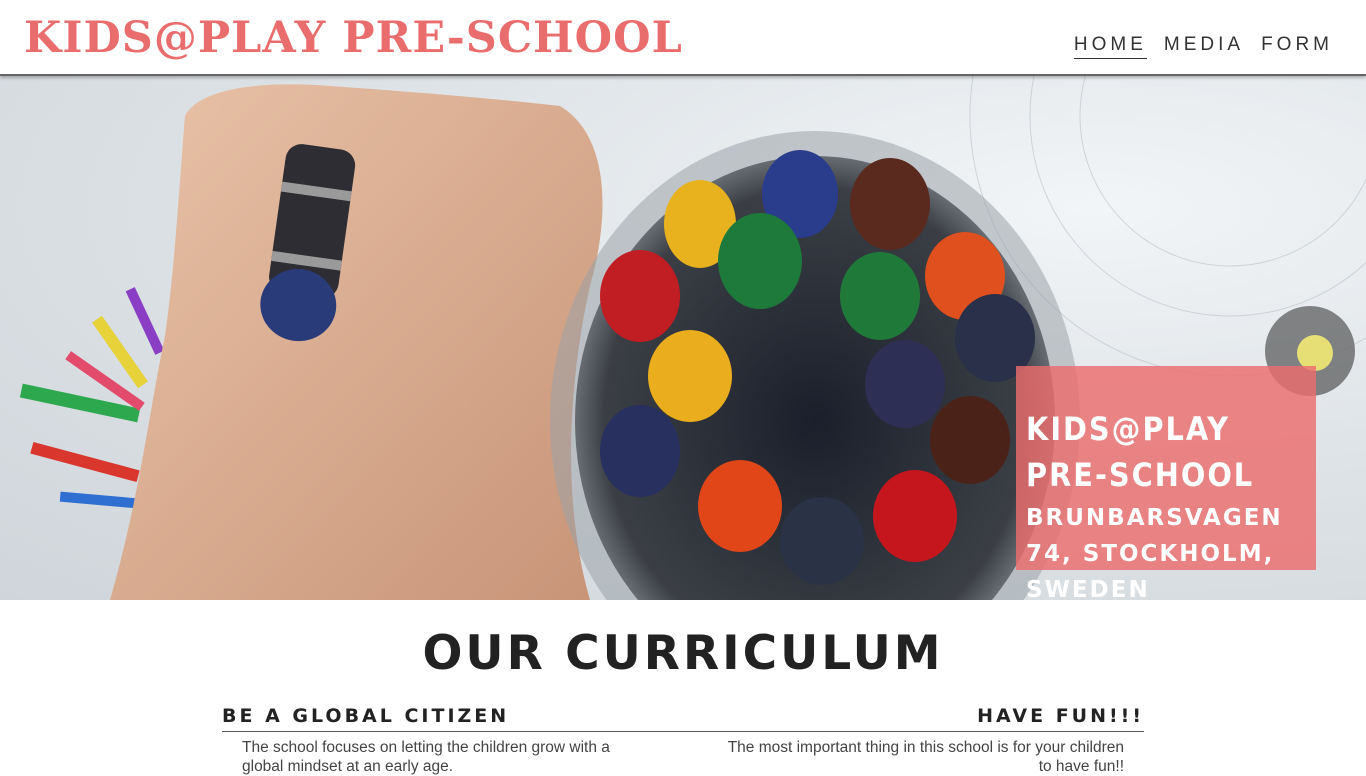 Image resolution: width=1366 pixels, height=776 pixels. What do you see at coordinates (1110, 46) in the screenshot?
I see `nav-home: HOME` at bounding box center [1110, 46].